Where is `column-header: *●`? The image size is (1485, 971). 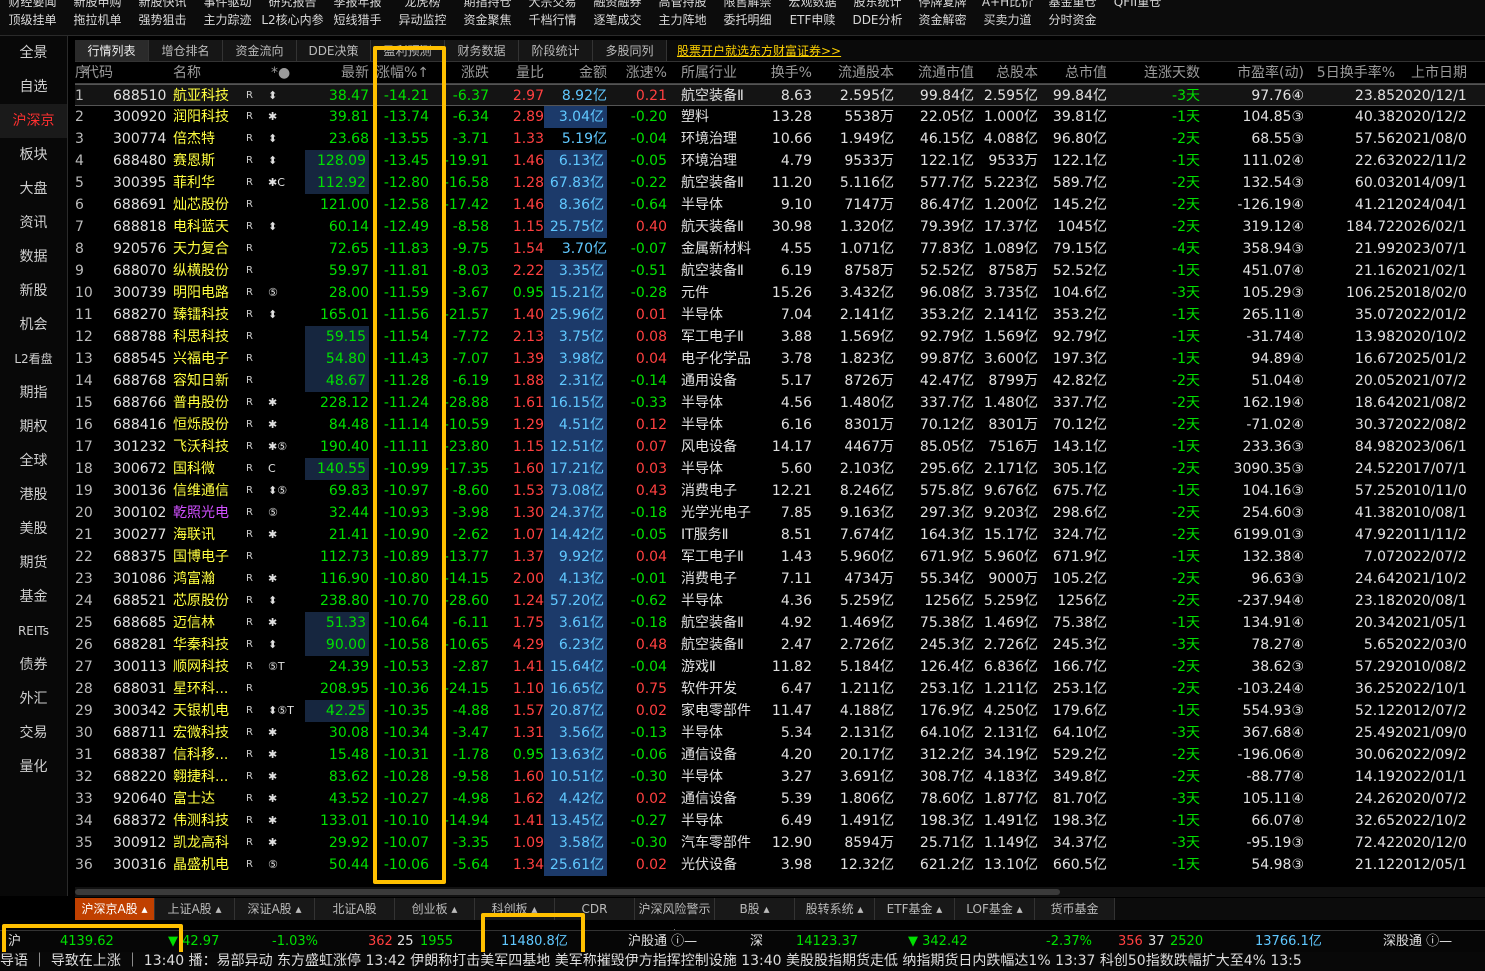
column-header: *● is located at coordinates (285, 73).